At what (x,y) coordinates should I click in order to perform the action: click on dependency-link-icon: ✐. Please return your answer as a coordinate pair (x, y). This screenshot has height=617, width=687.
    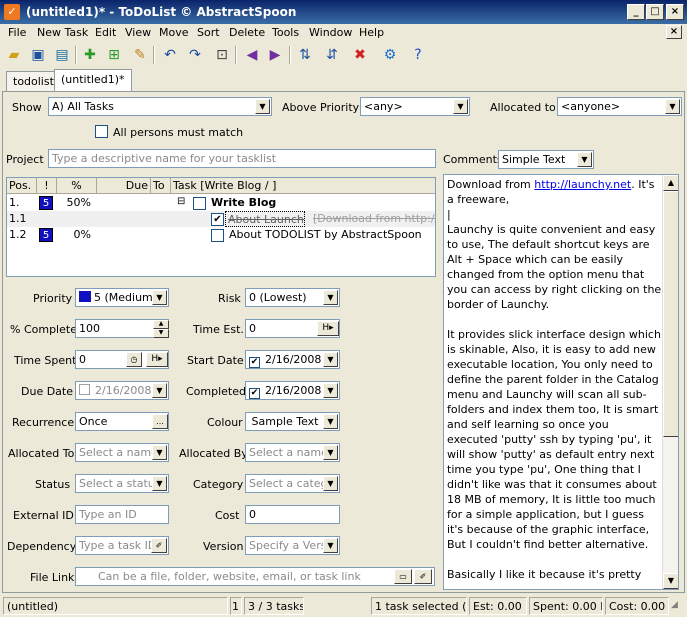
    Looking at the image, I should click on (159, 545).